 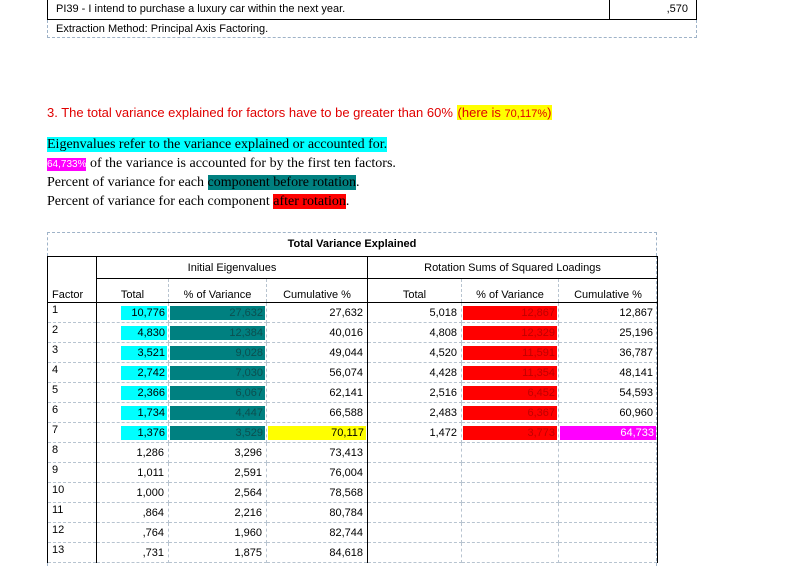 I want to click on cell-value: 64,733, so click(x=608, y=432).